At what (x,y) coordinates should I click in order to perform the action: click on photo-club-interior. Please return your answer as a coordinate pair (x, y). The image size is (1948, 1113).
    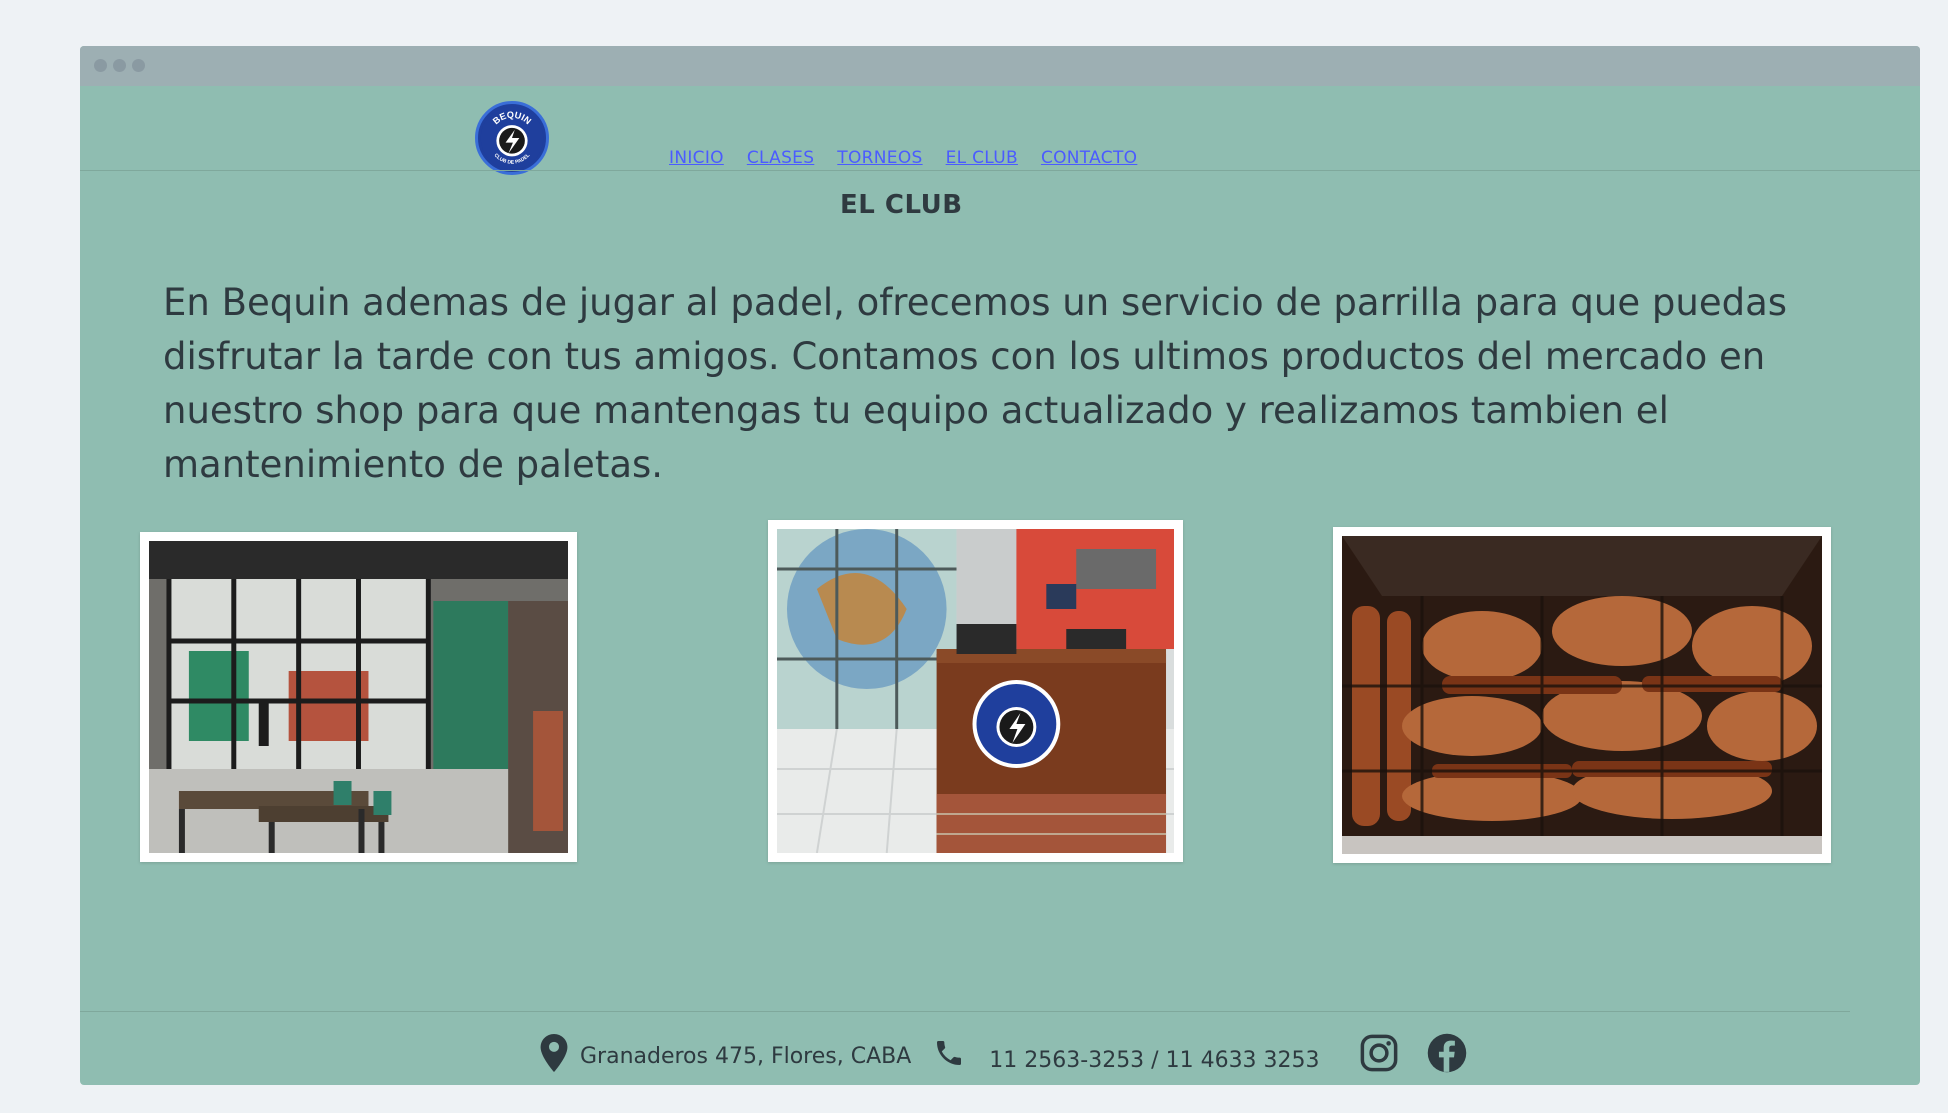
    Looking at the image, I should click on (358, 697).